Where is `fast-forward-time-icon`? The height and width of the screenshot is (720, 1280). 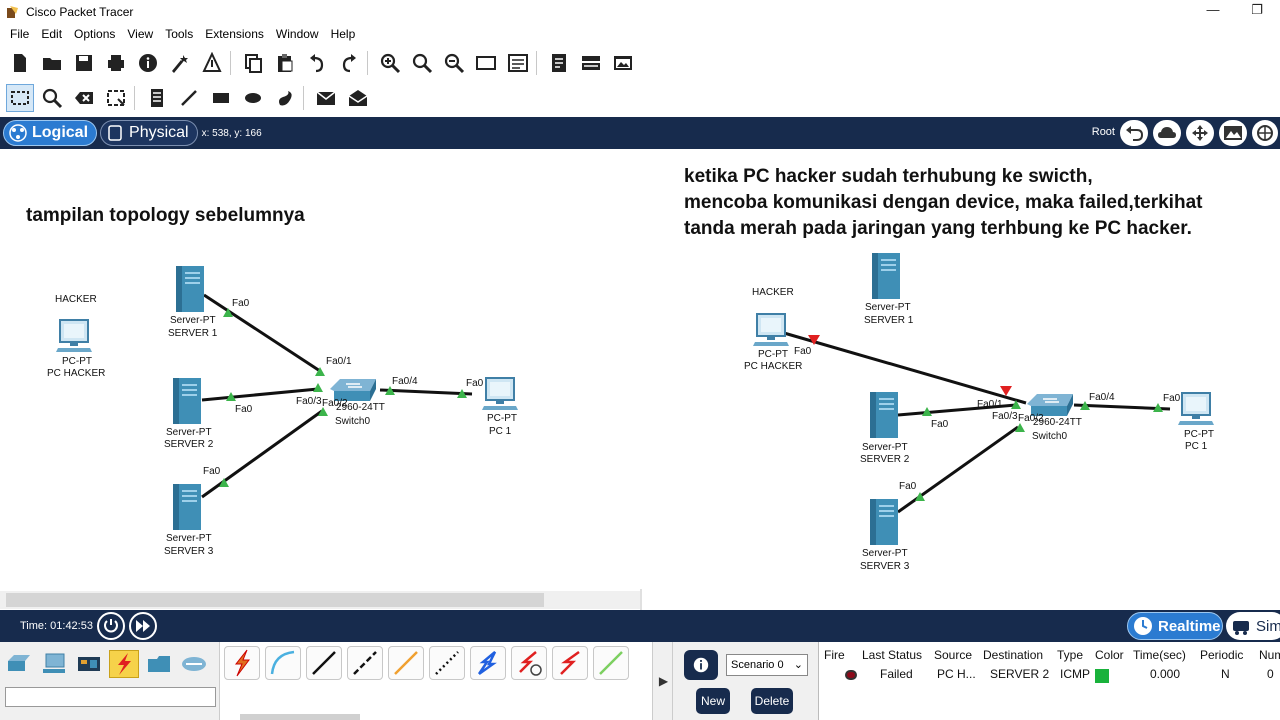
fast-forward-time-icon is located at coordinates (142, 626).